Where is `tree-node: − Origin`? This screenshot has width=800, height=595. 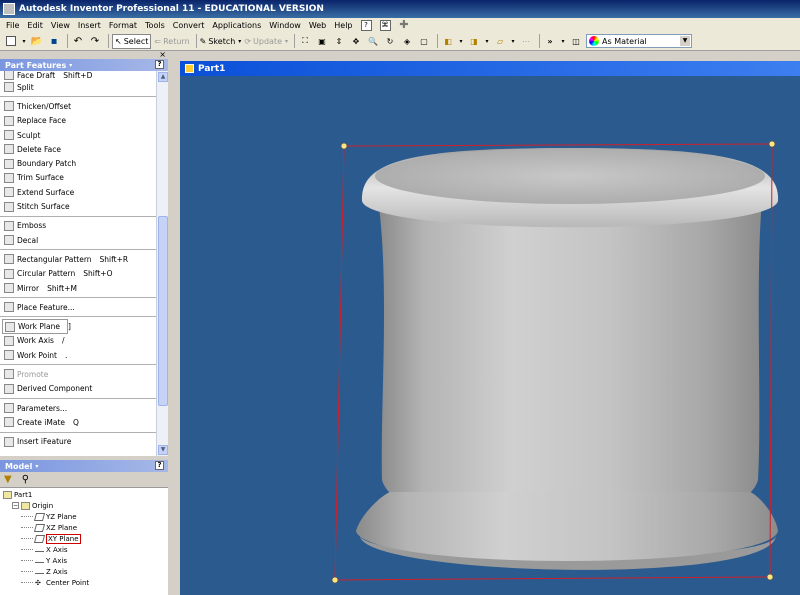
tree-node: − Origin is located at coordinates (84, 505).